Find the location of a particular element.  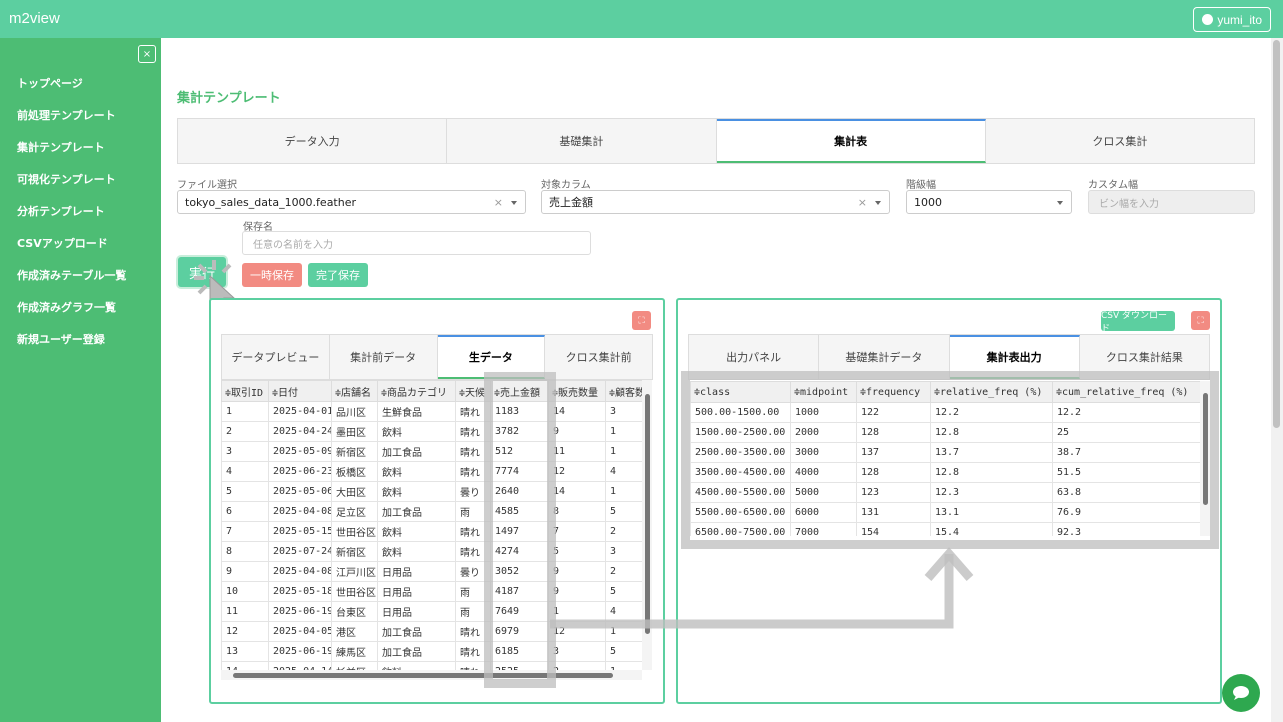

file-clear-icon: × is located at coordinates (498, 202).